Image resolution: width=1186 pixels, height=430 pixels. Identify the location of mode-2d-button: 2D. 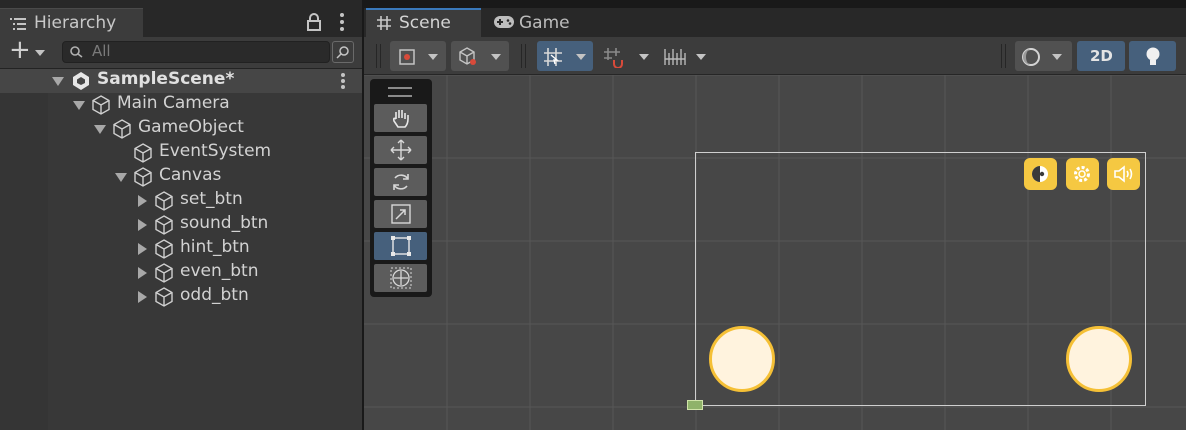
(1101, 56).